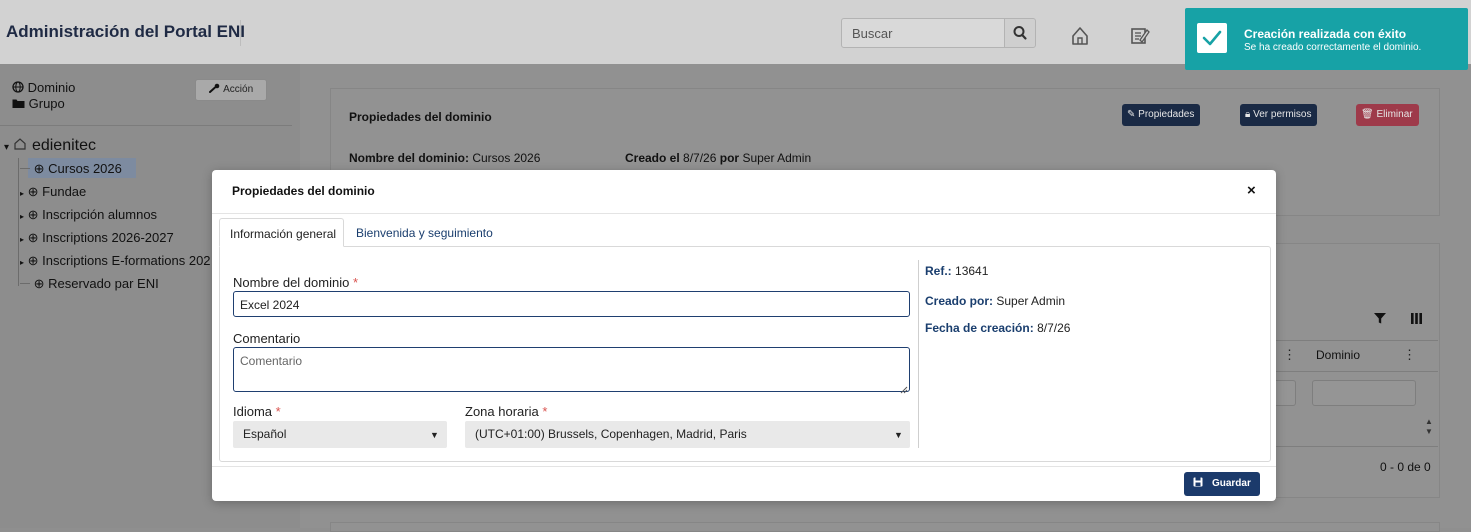  What do you see at coordinates (1231, 483) in the screenshot?
I see `guardar-label: Guardar` at bounding box center [1231, 483].